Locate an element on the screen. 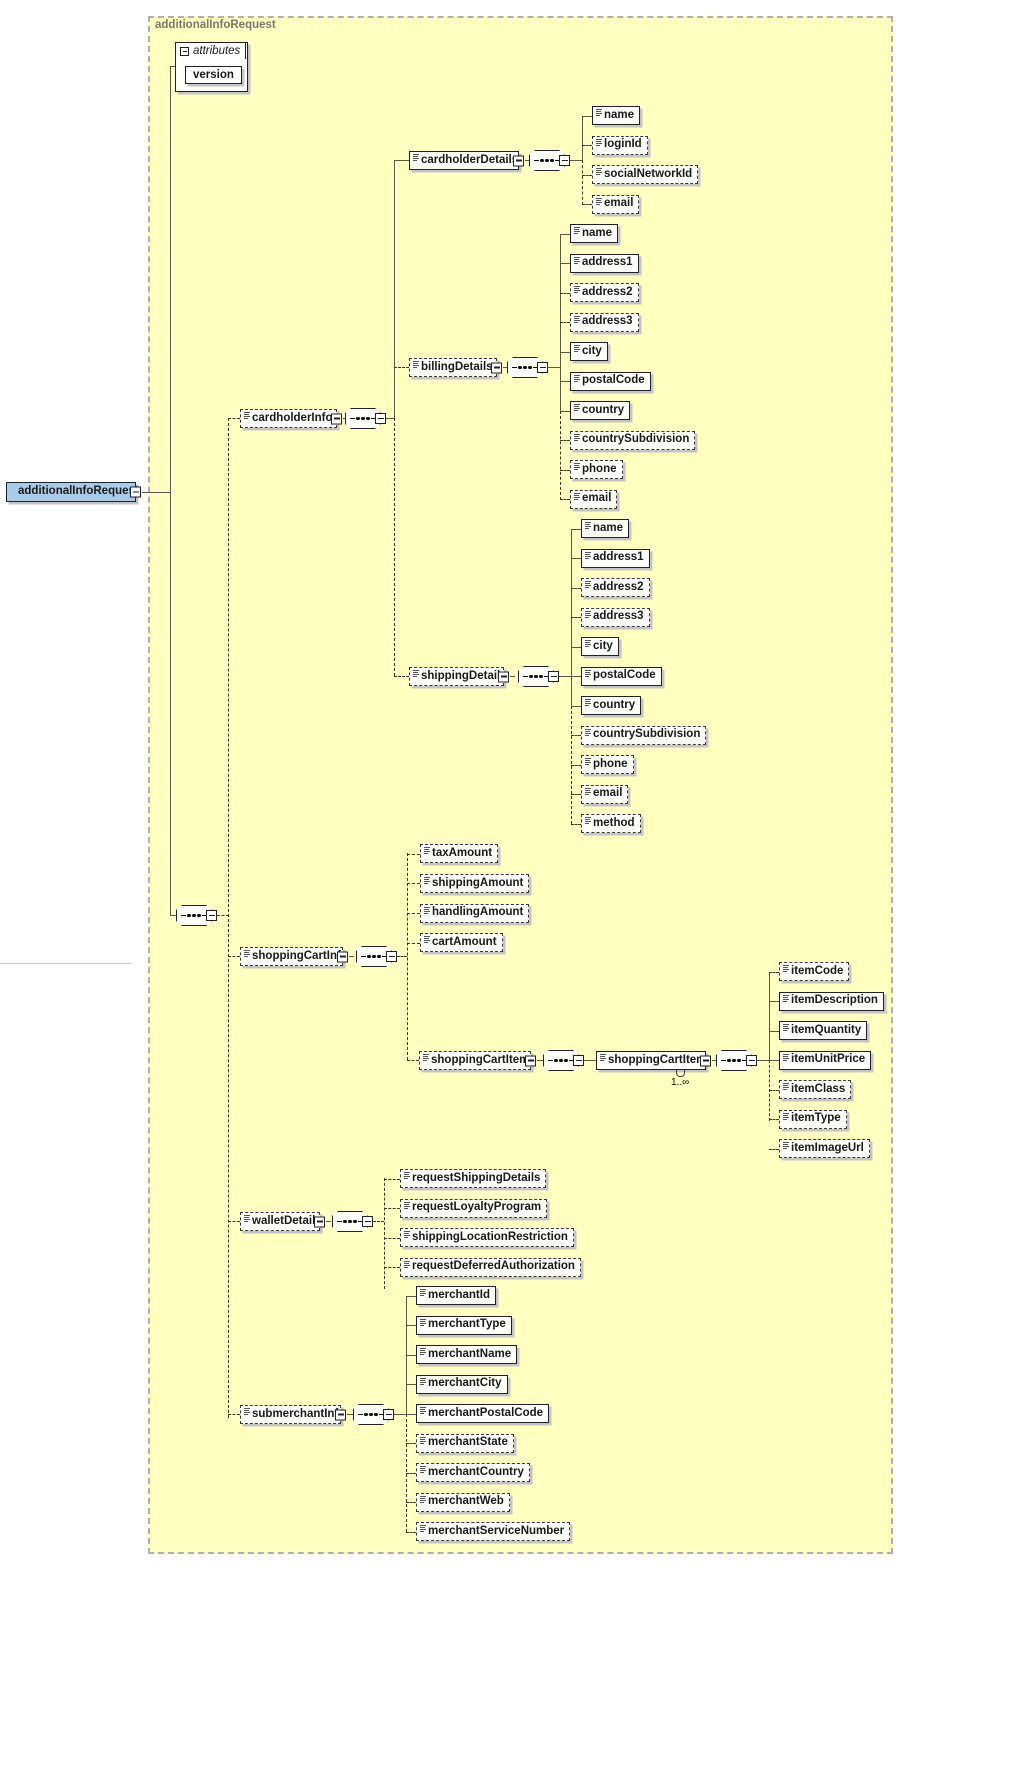 This screenshot has width=1024, height=1789. node-billing-details: billingDetails is located at coordinates (455, 367).